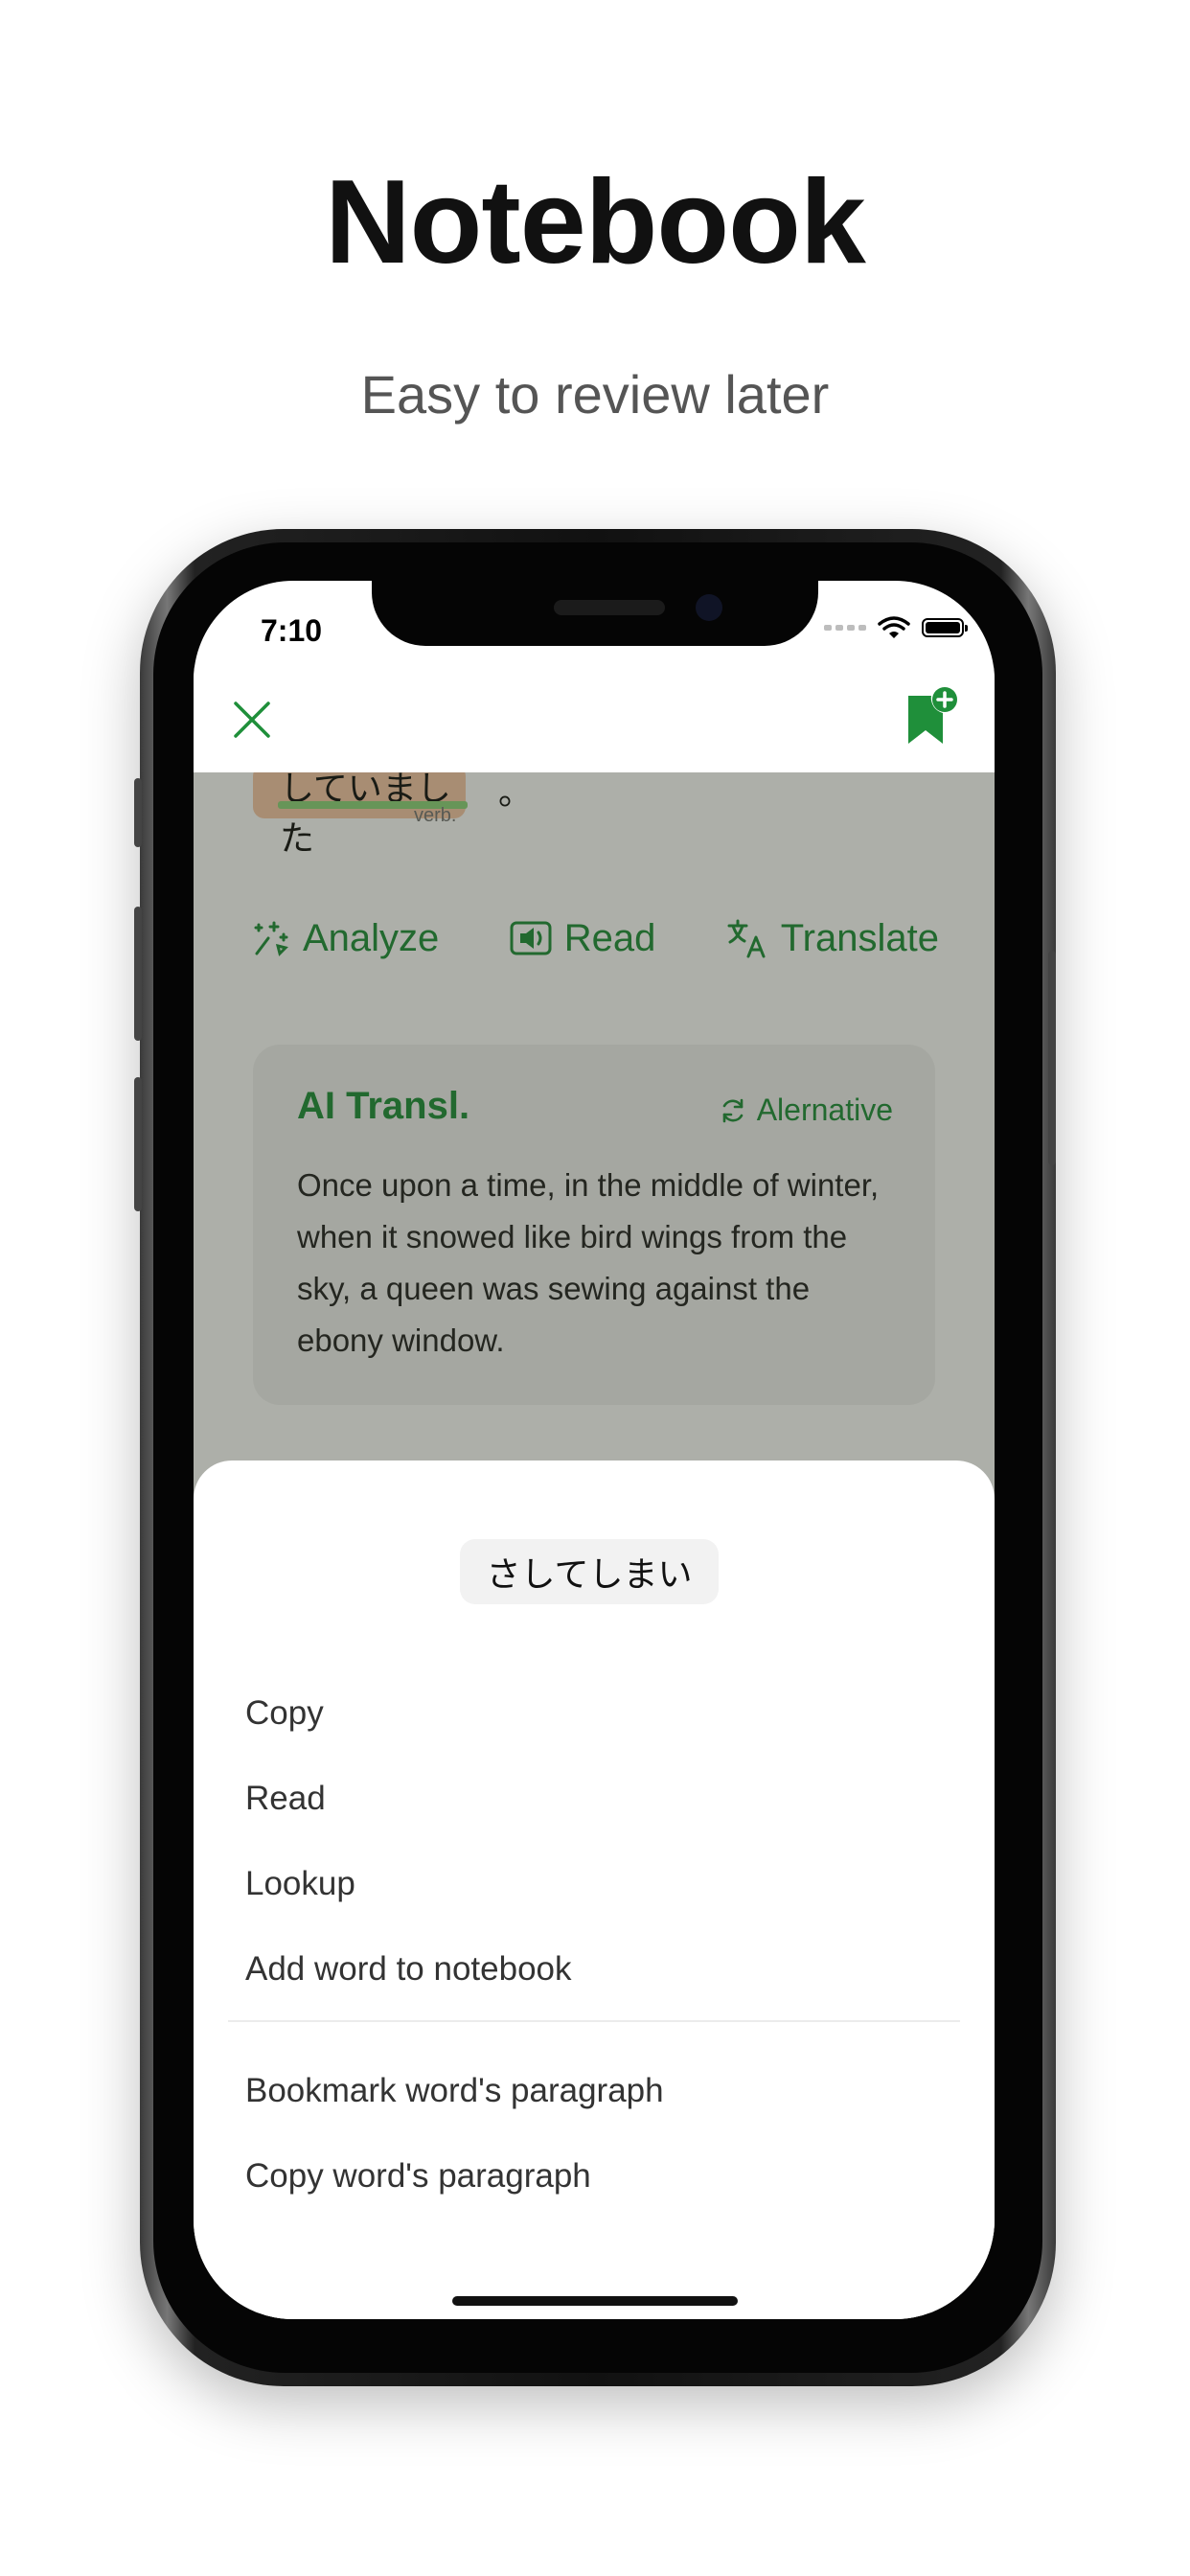  What do you see at coordinates (1052, 1058) in the screenshot?
I see `phone-power-button` at bounding box center [1052, 1058].